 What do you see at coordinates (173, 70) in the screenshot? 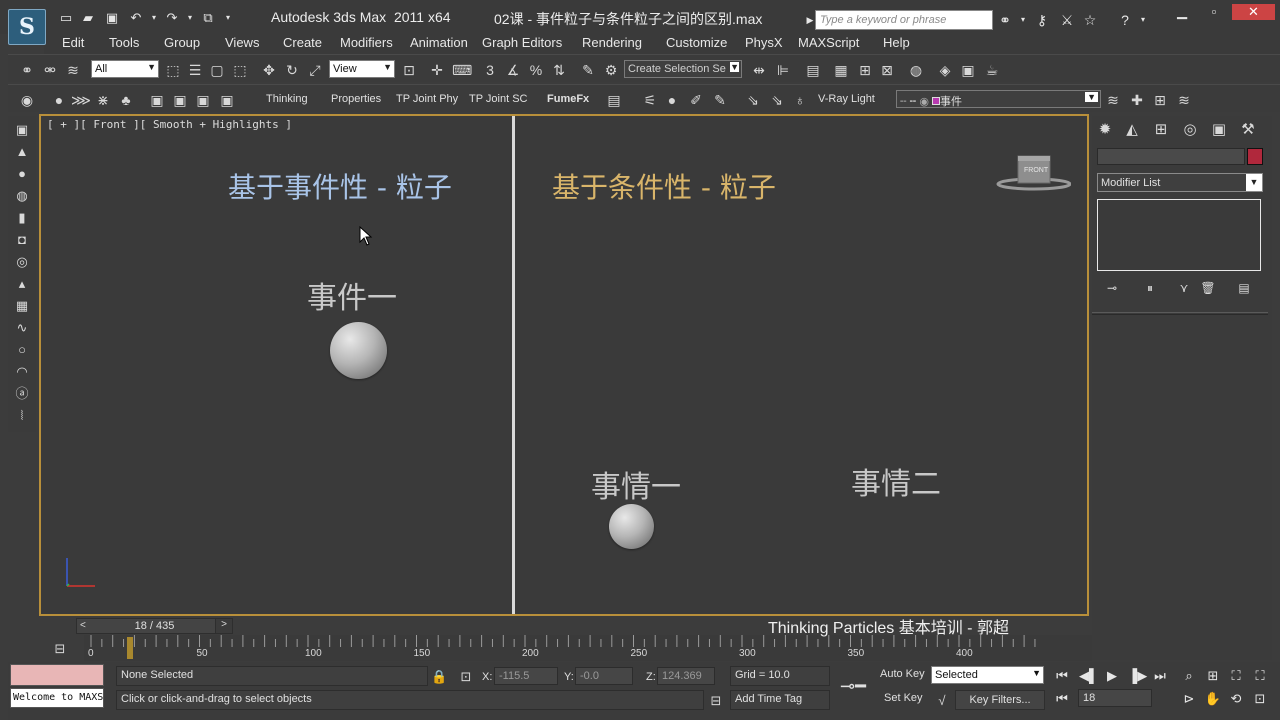
I see `select-object-icon: ⬚` at bounding box center [173, 70].